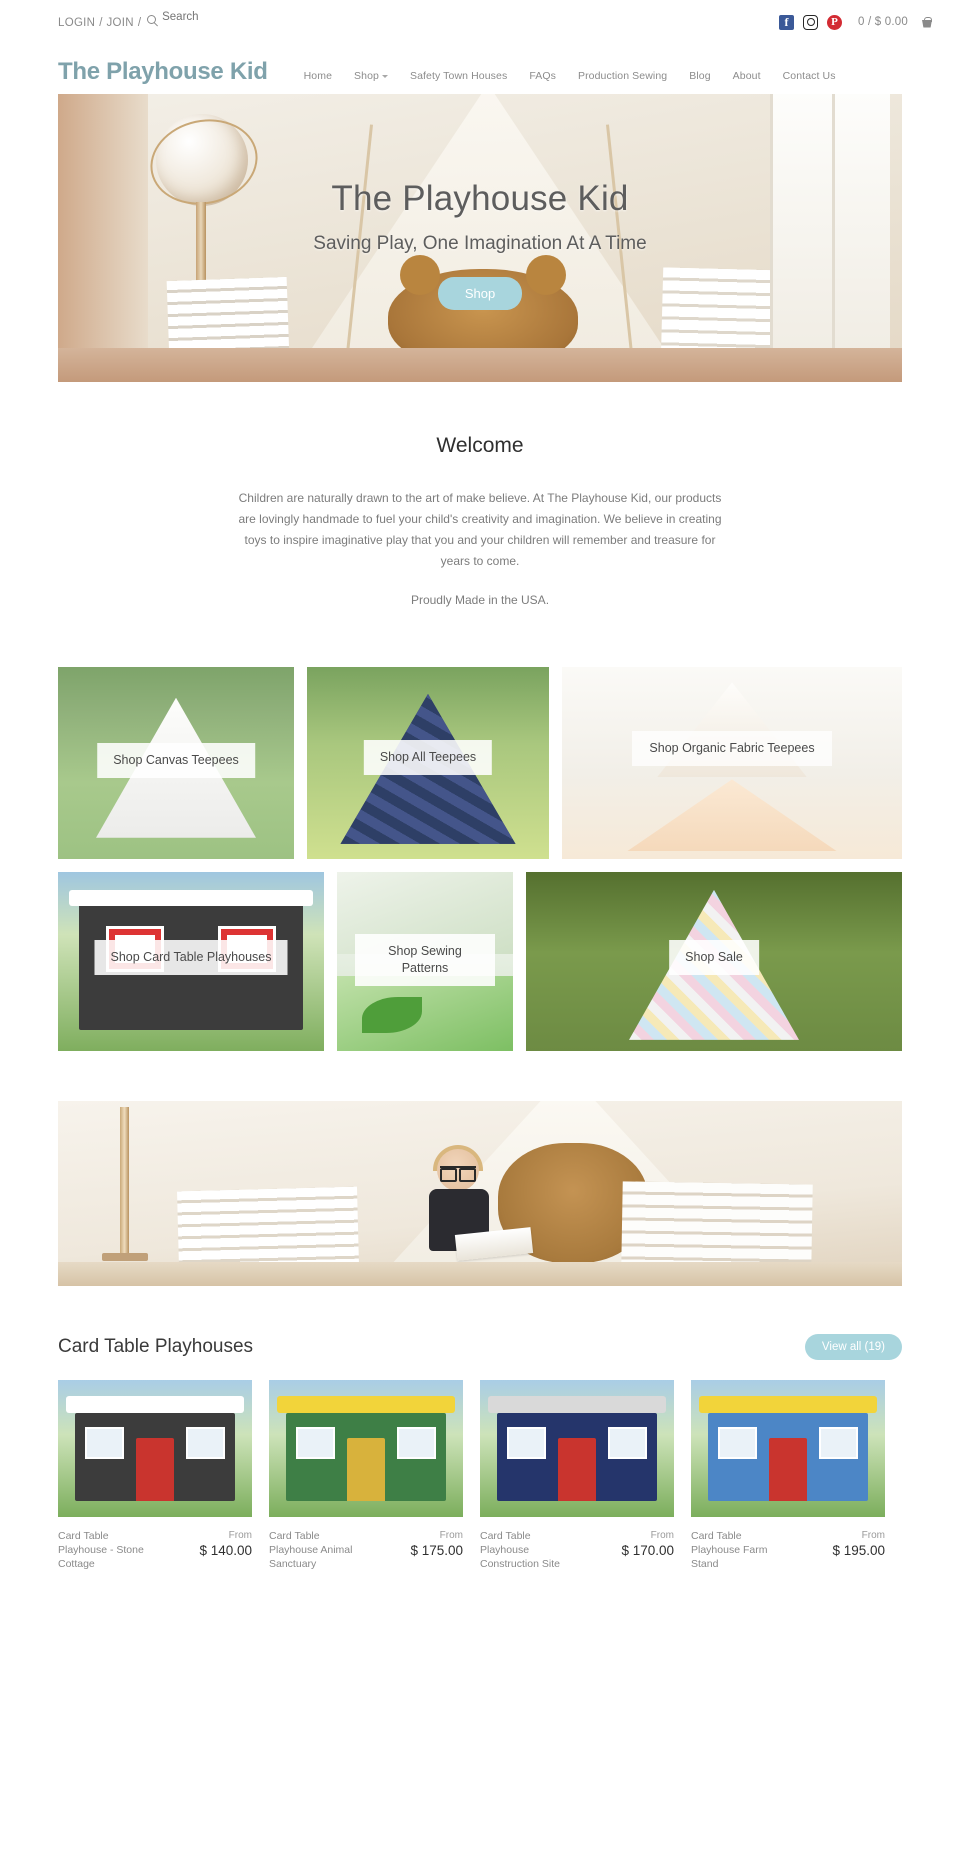 This screenshot has height=1875, width=960. Describe the element at coordinates (520, 1550) in the screenshot. I see `product-name: Card Table Playhouse Construction Site` at that location.